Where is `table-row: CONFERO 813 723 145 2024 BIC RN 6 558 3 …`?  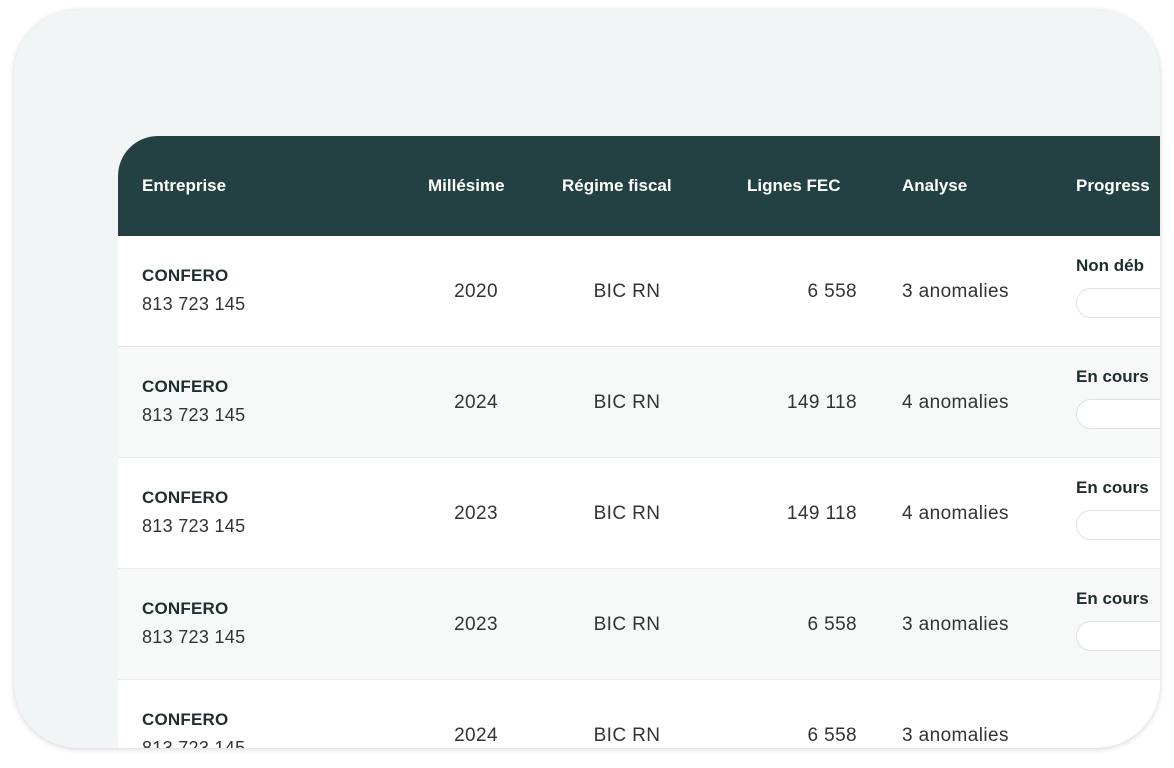 table-row: CONFERO 813 723 145 2024 BIC RN 6 558 3 … is located at coordinates (639, 714).